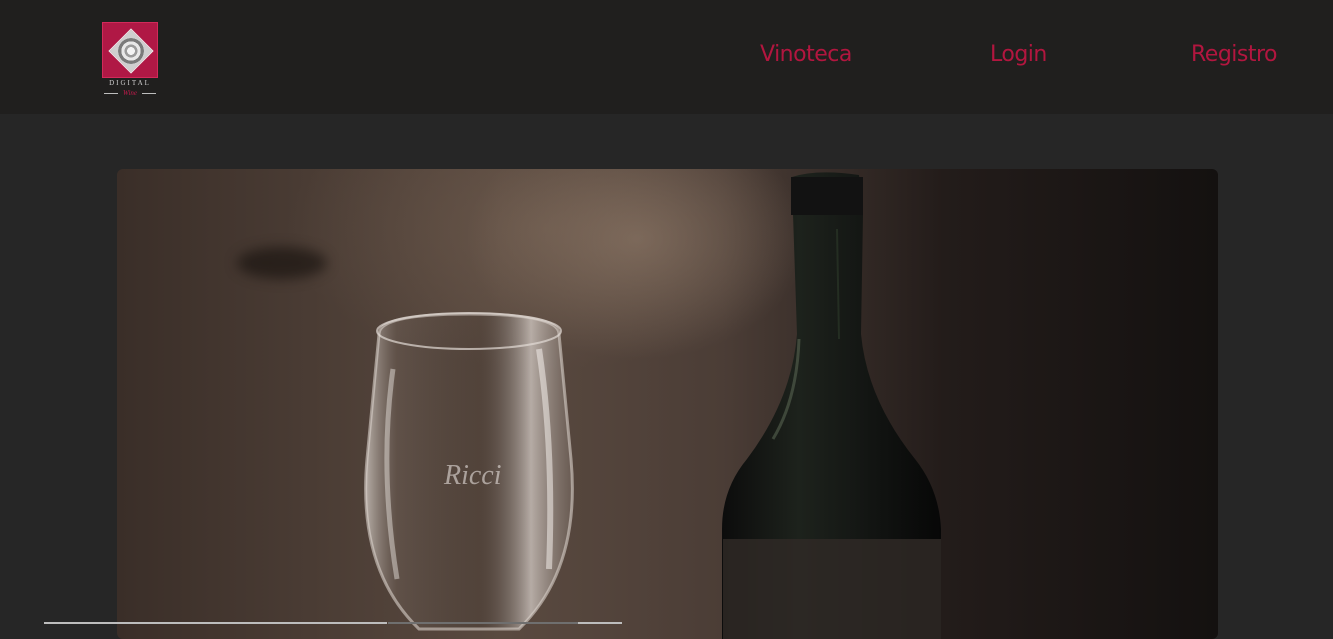 This screenshot has height=639, width=1333. I want to click on nav-link-registro: Registro, so click(1234, 54).